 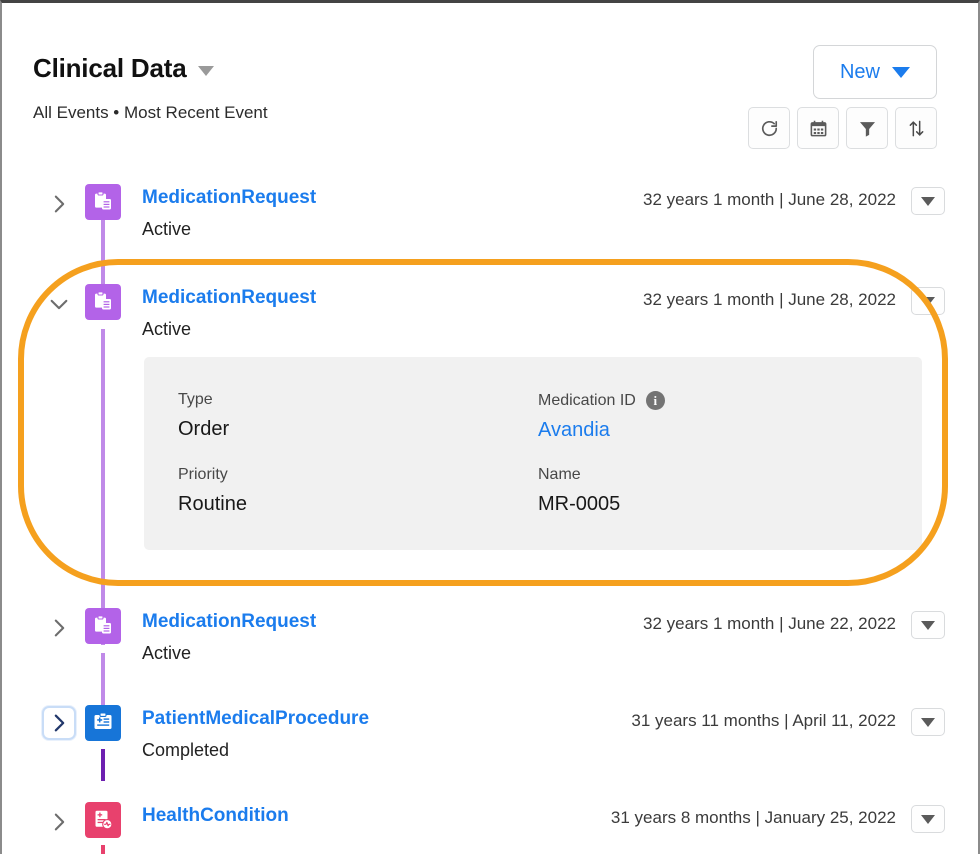 What do you see at coordinates (103, 720) in the screenshot?
I see `procedure-glyph` at bounding box center [103, 720].